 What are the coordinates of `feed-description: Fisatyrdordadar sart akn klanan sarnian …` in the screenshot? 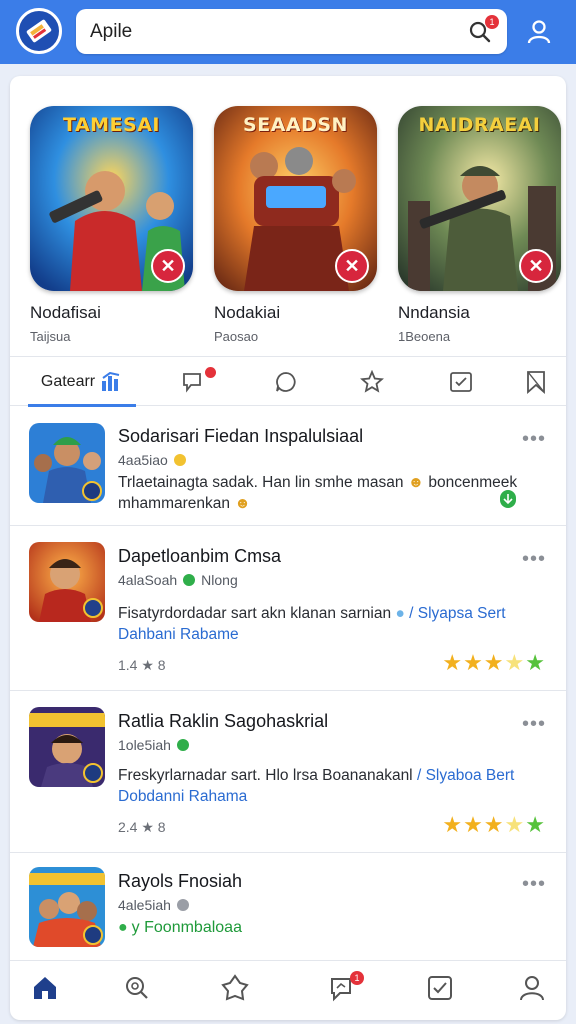 It's located at (333, 624).